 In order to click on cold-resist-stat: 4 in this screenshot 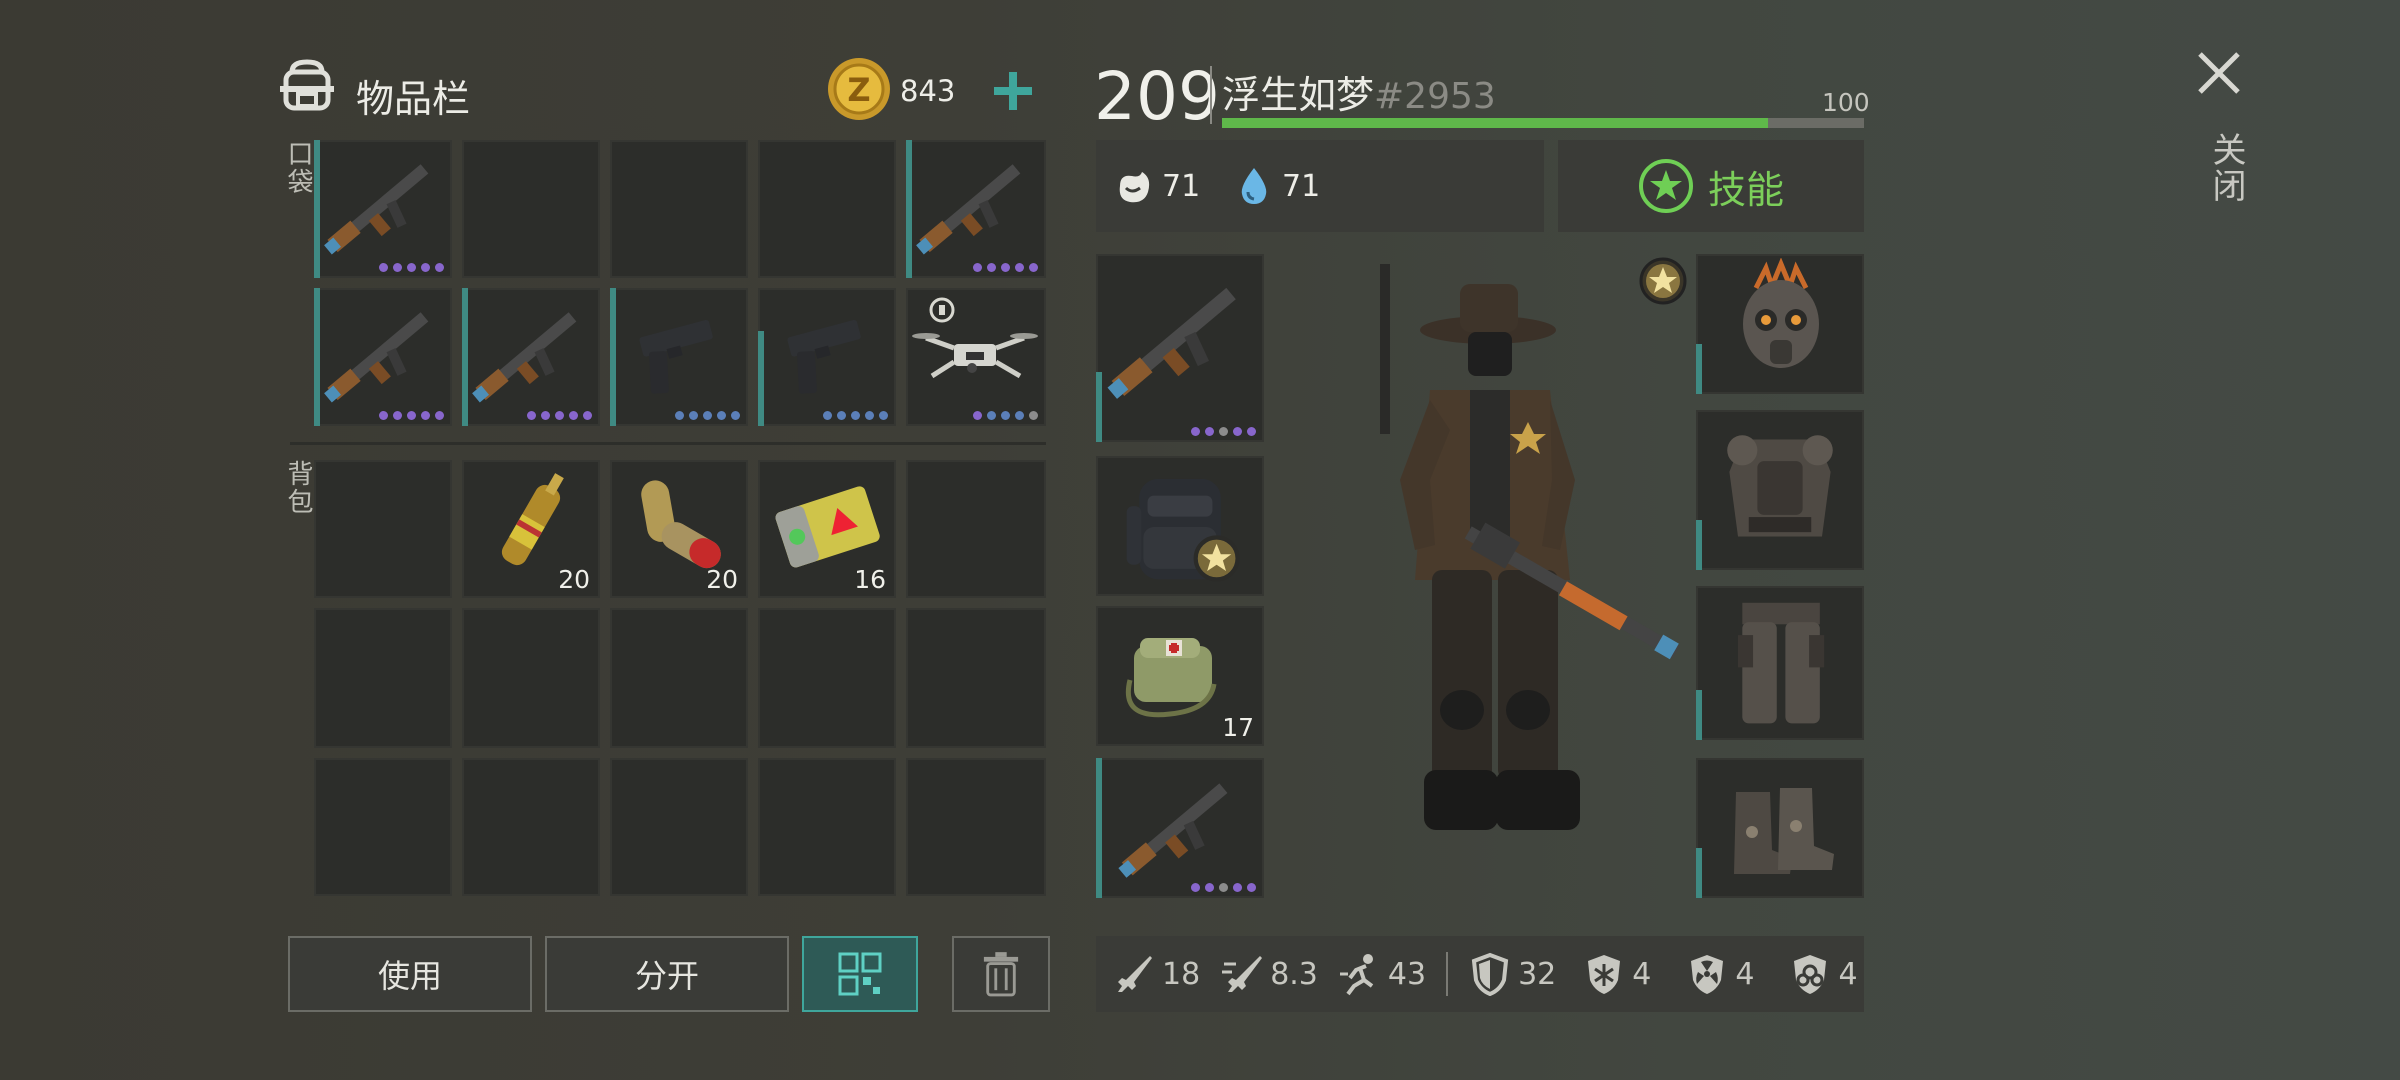, I will do `click(1616, 974)`.